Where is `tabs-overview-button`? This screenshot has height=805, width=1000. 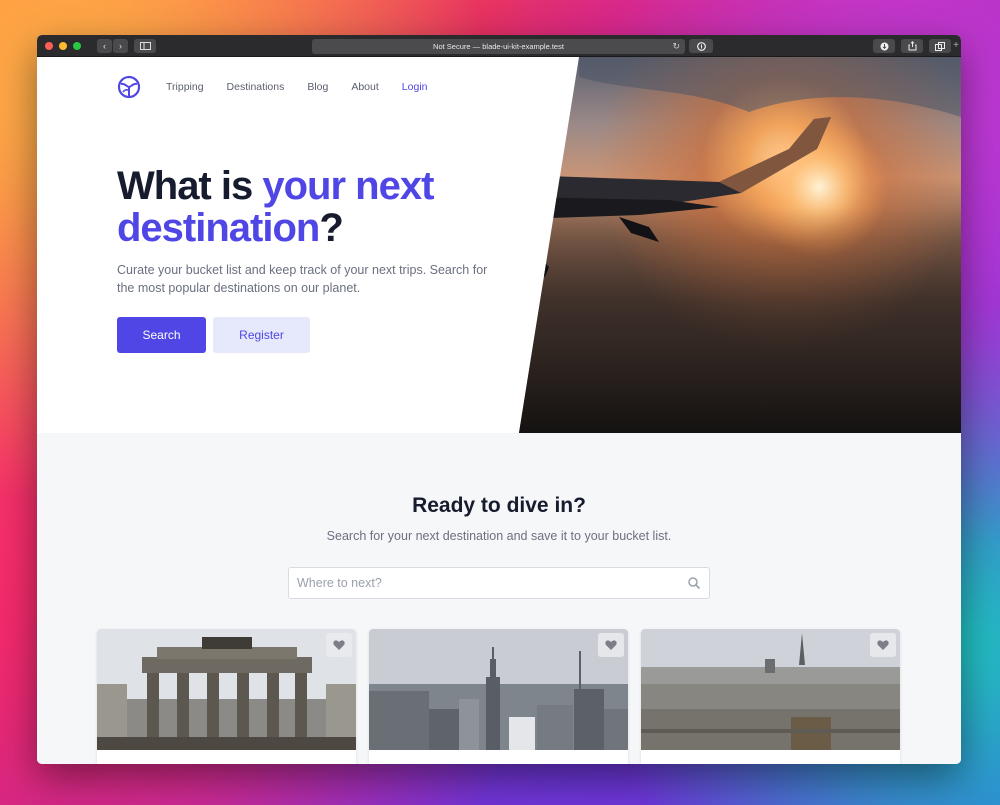 tabs-overview-button is located at coordinates (940, 46).